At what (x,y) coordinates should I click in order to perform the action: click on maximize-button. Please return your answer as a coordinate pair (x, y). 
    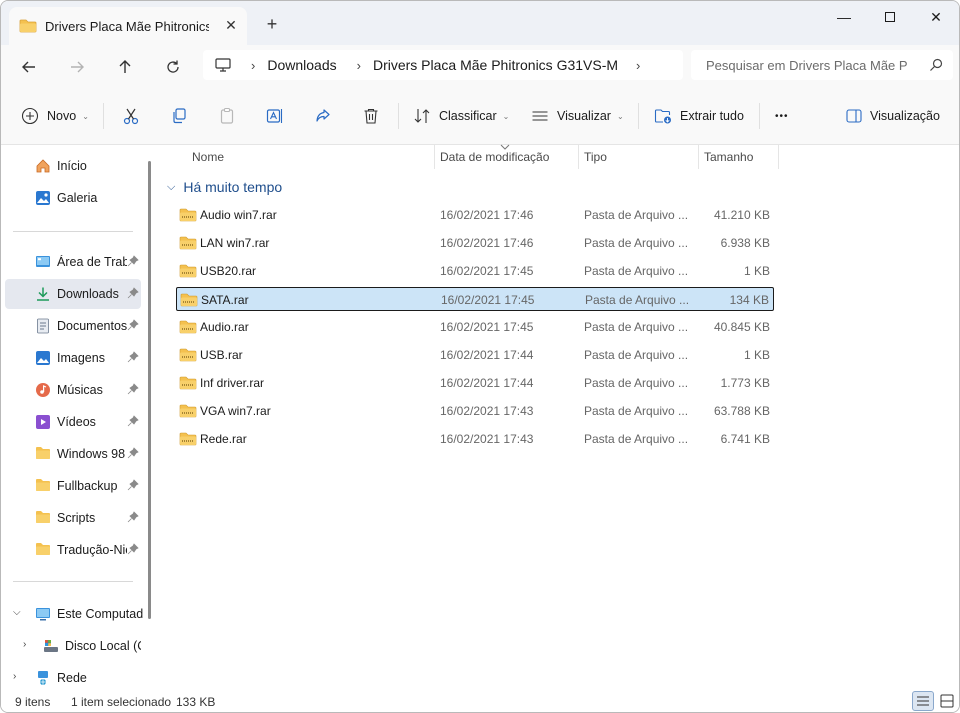
    Looking at the image, I should click on (890, 17).